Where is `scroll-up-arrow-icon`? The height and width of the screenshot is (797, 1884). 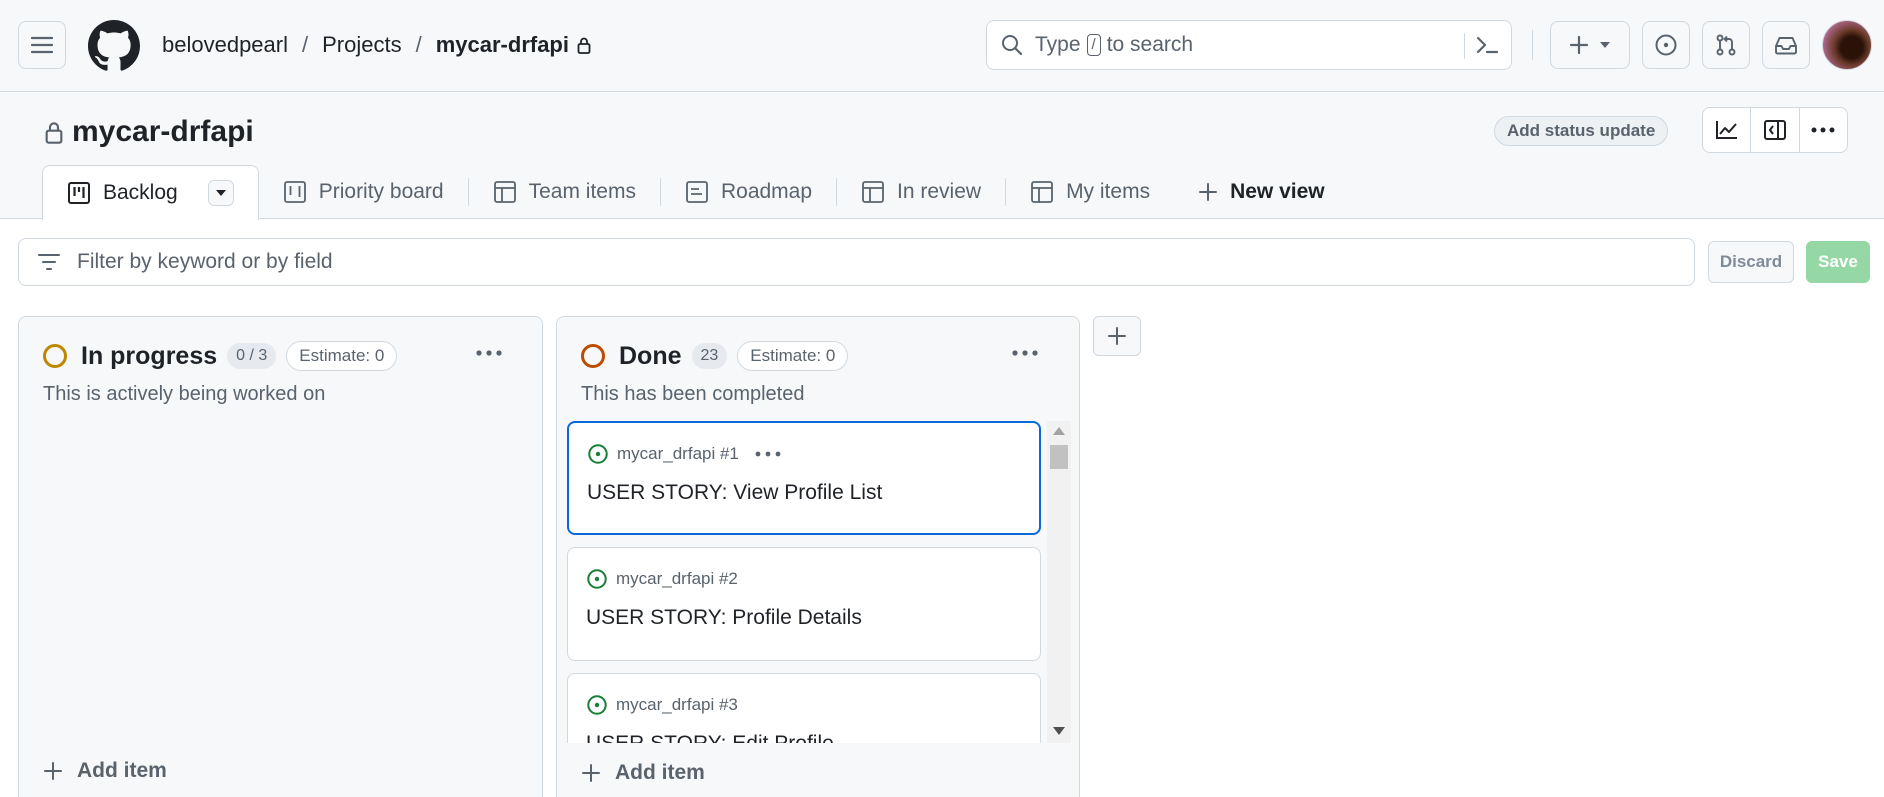
scroll-up-arrow-icon is located at coordinates (1059, 431).